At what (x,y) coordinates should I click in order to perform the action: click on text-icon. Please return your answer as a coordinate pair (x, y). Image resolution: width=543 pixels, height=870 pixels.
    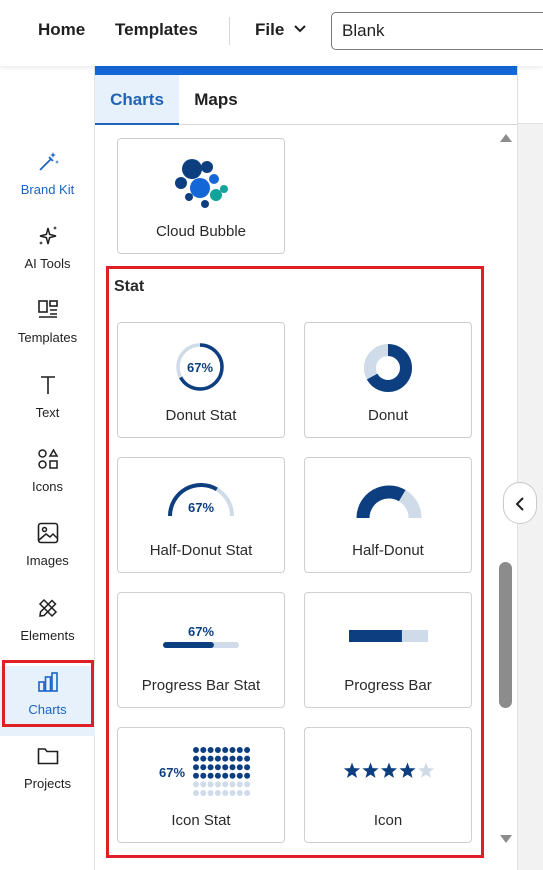
    Looking at the image, I should click on (48, 385).